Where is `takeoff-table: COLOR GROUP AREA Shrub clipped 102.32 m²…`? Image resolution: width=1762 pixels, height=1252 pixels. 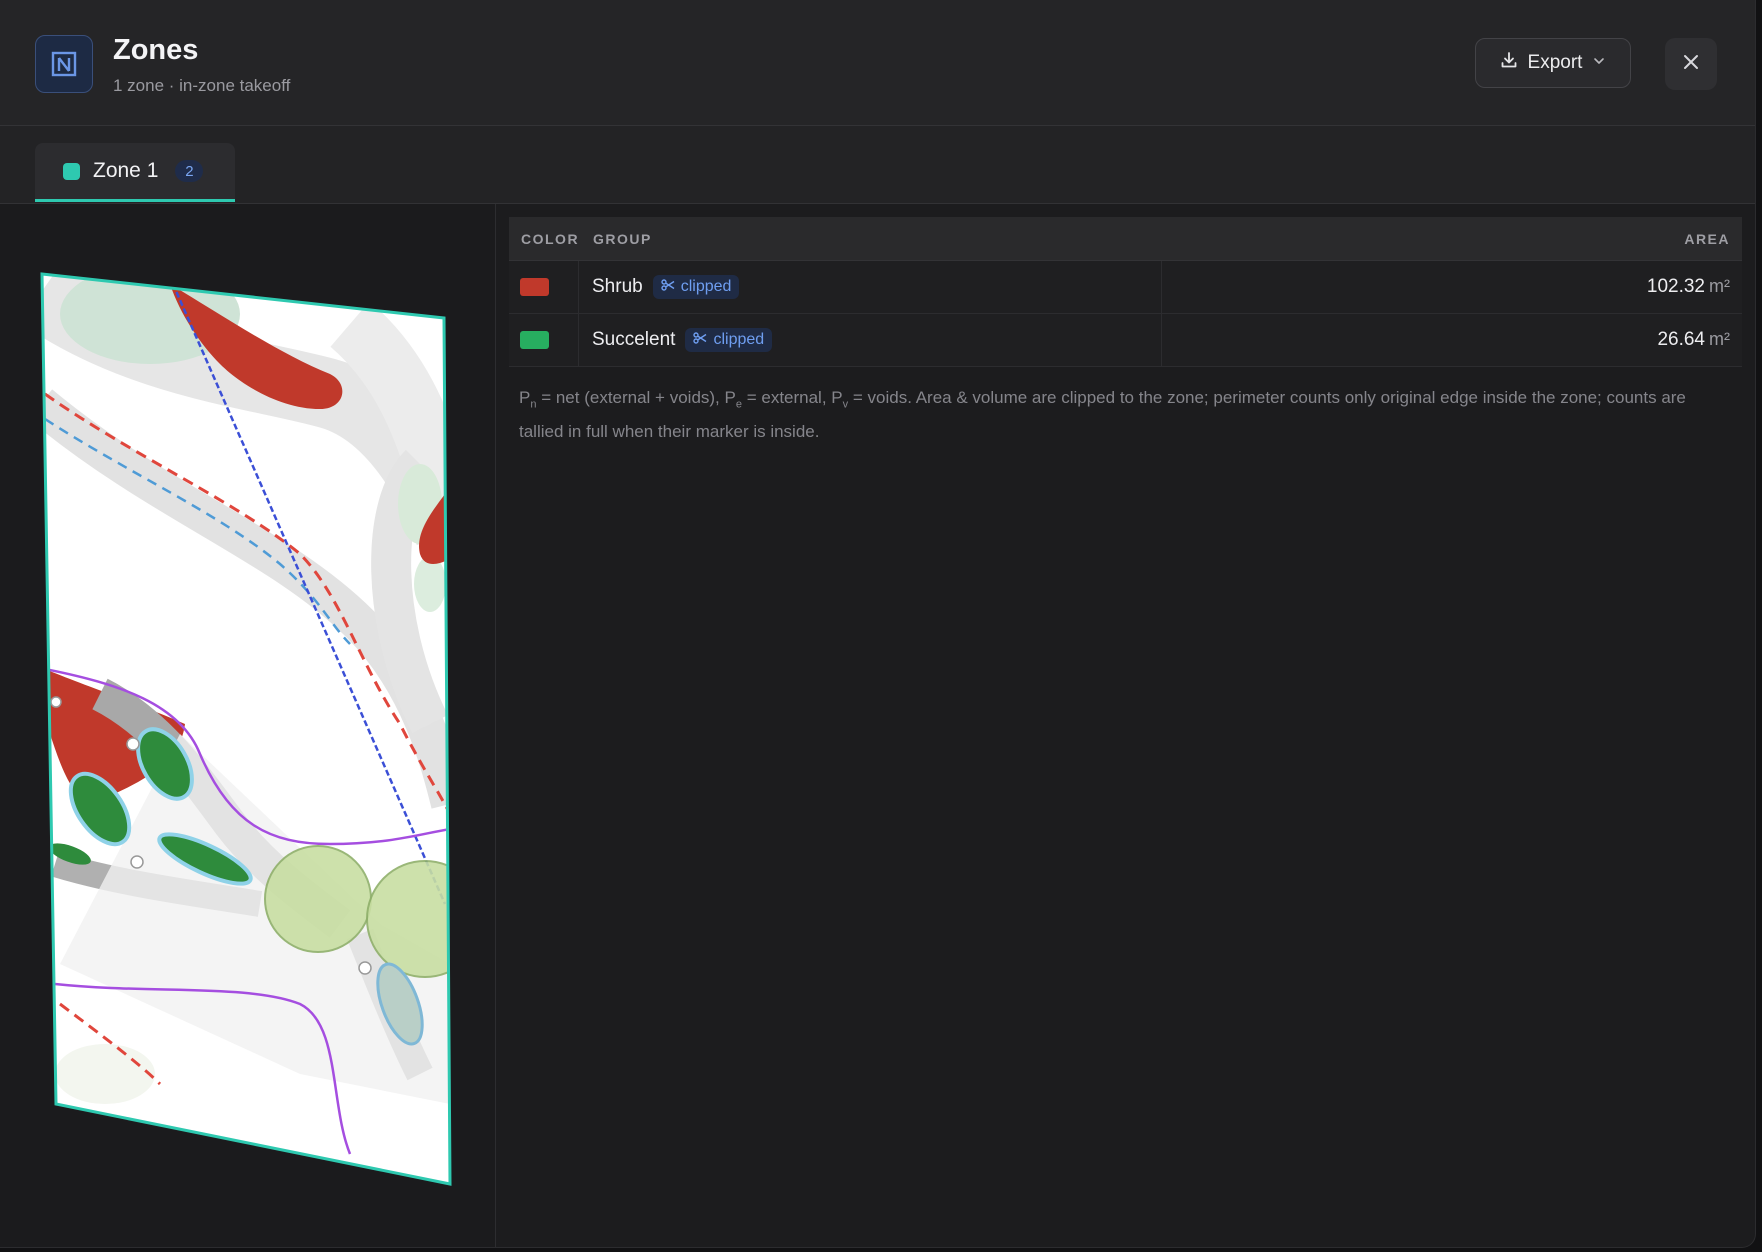 takeoff-table: COLOR GROUP AREA Shrub clipped 102.32 m²… is located at coordinates (1125, 292).